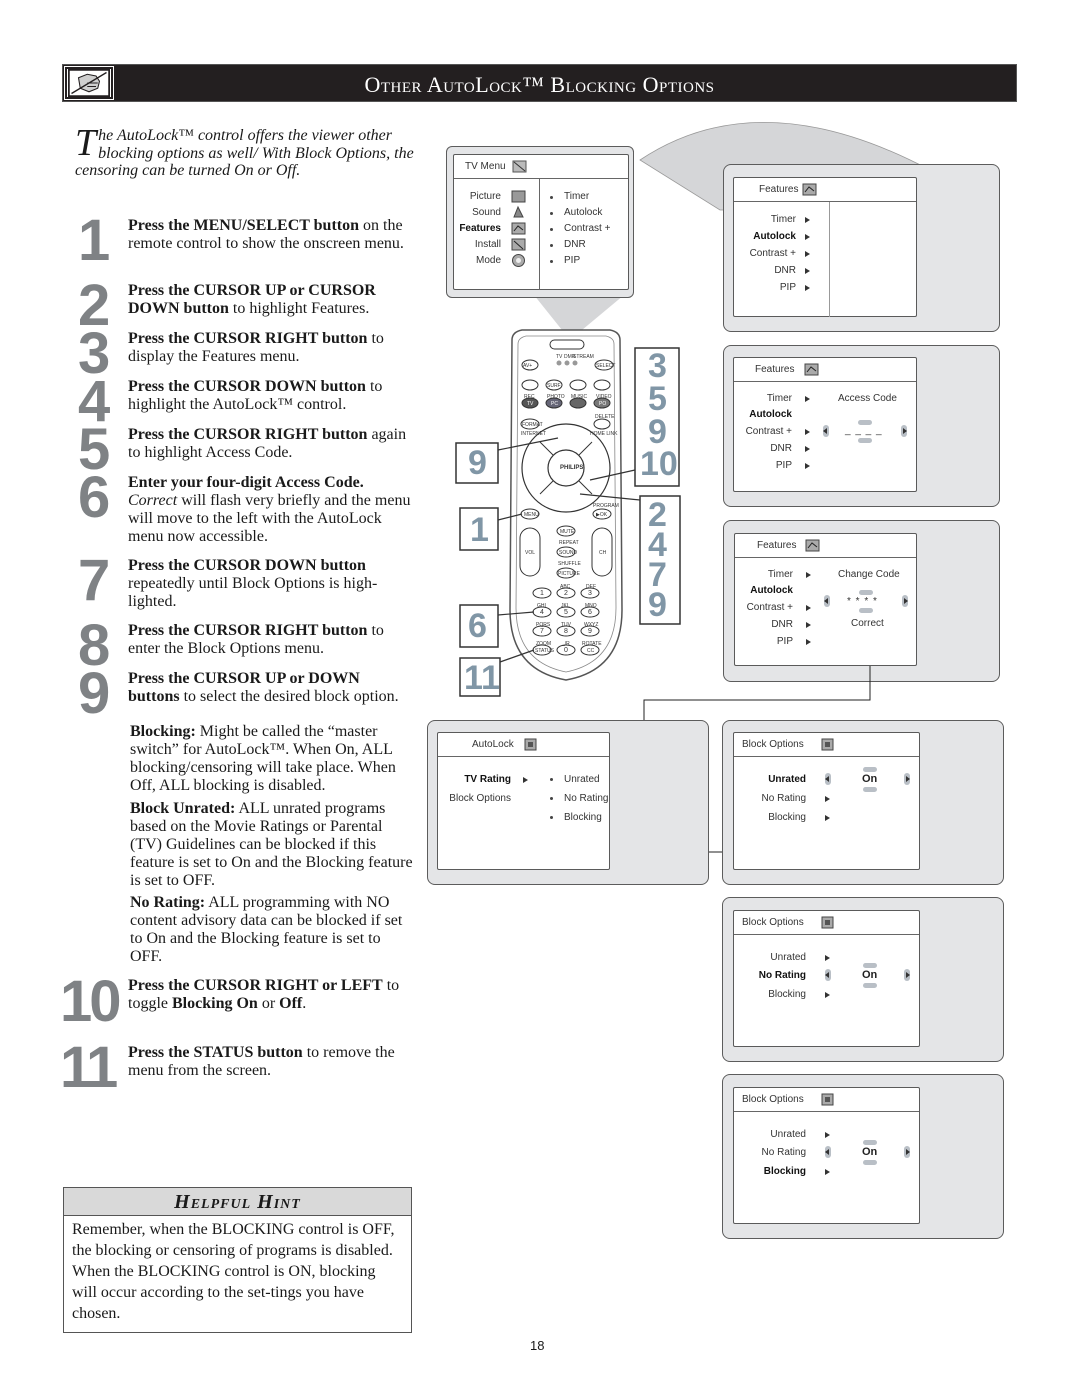  What do you see at coordinates (542, 631) in the screenshot?
I see `digit-7-button: 7` at bounding box center [542, 631].